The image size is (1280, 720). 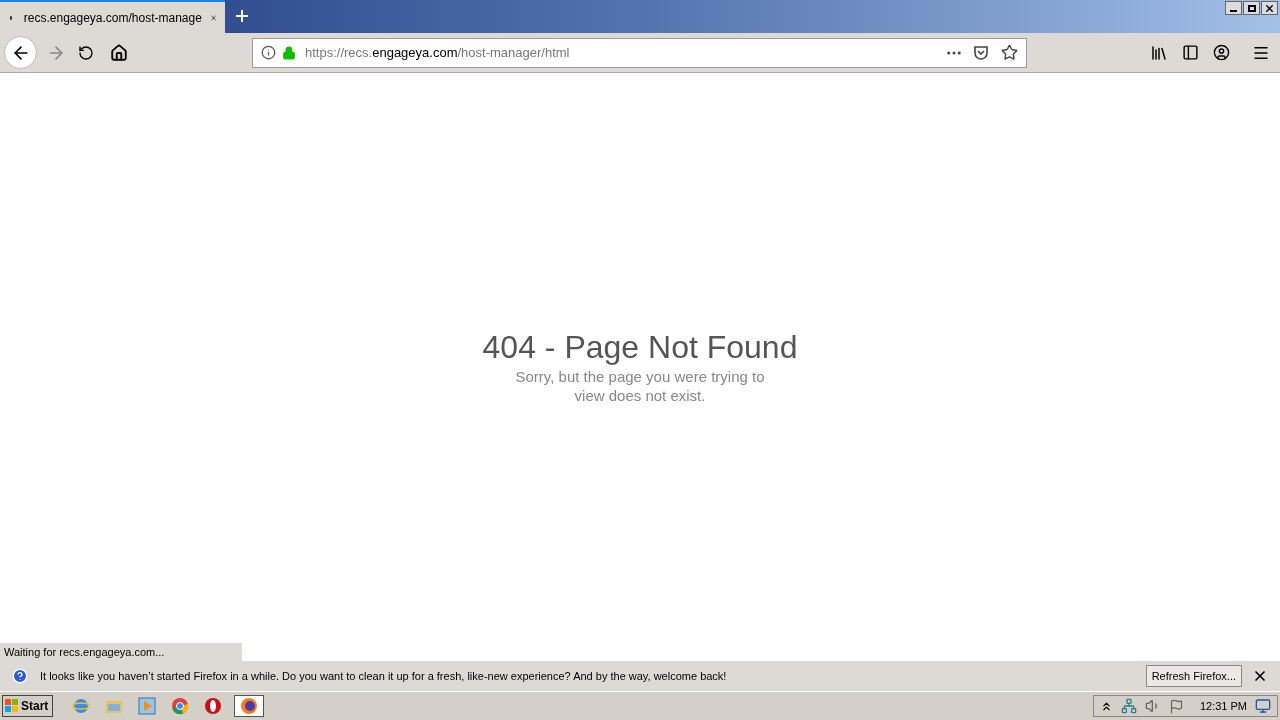 I want to click on circle-logo-icon, so click(x=180, y=706).